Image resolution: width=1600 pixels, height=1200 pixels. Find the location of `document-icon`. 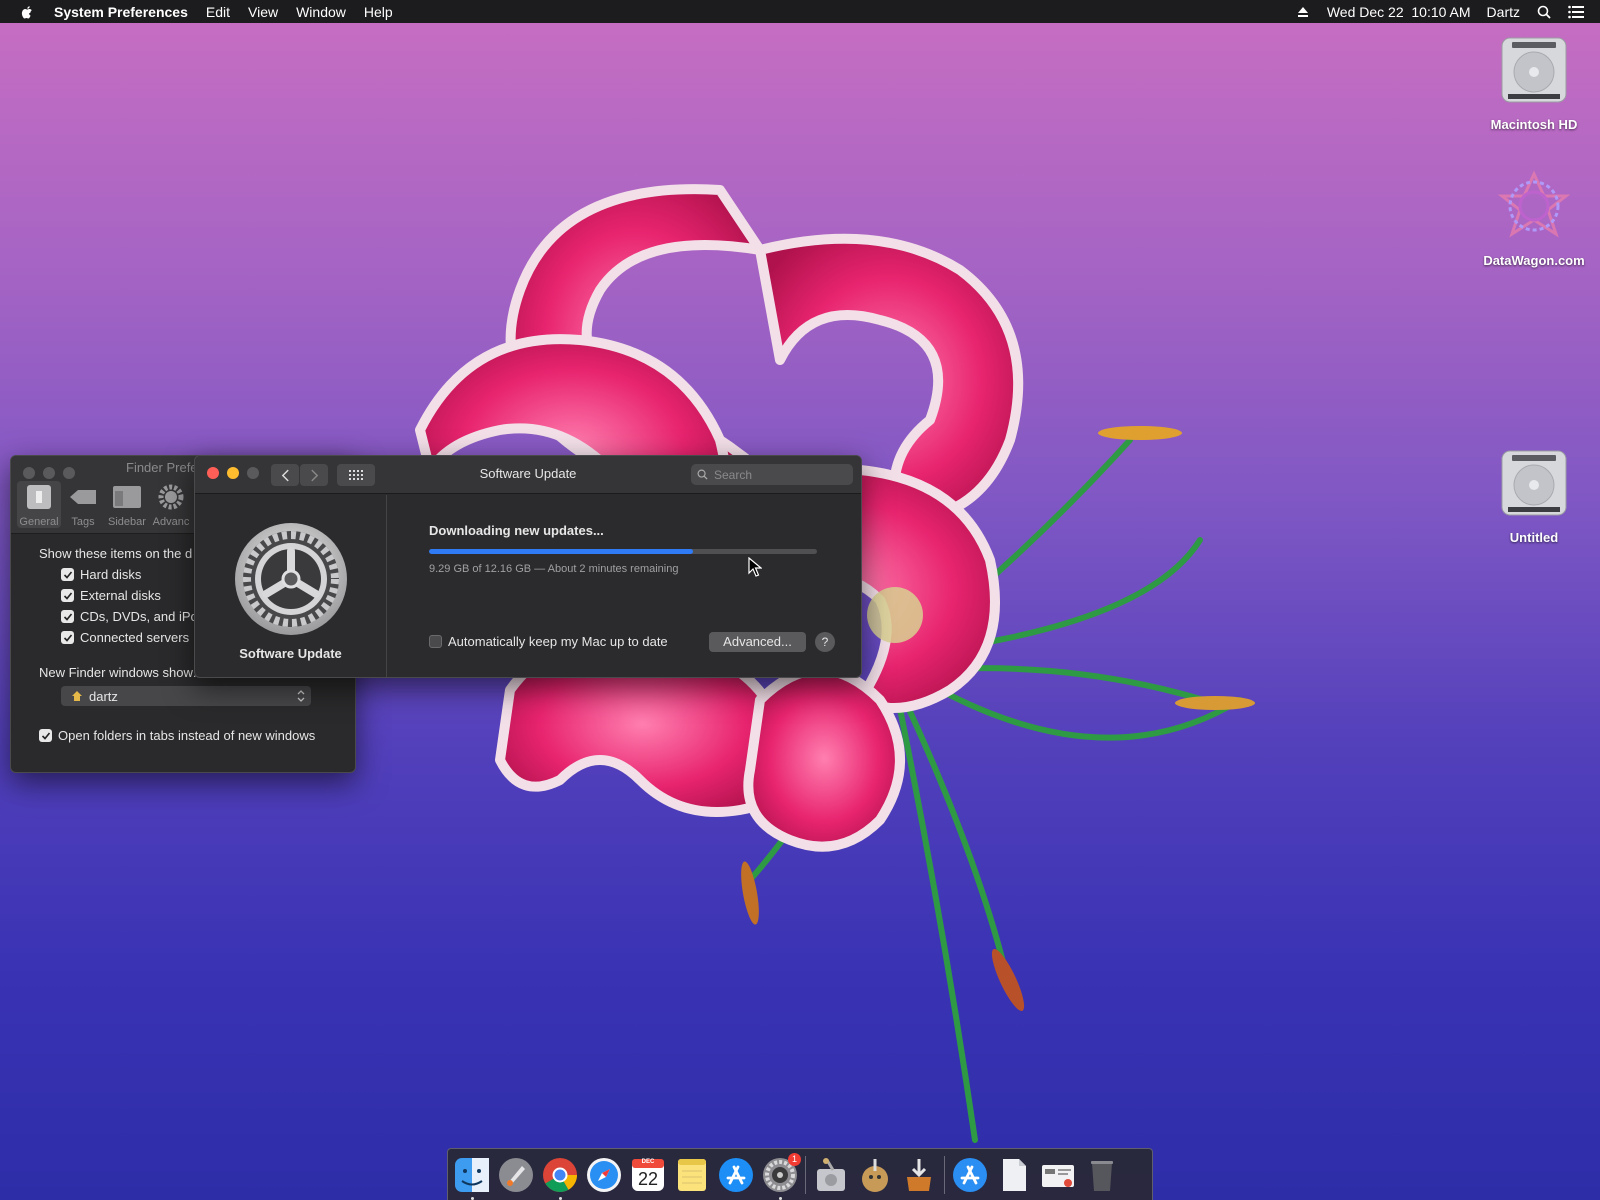

document-icon is located at coordinates (1014, 1175).